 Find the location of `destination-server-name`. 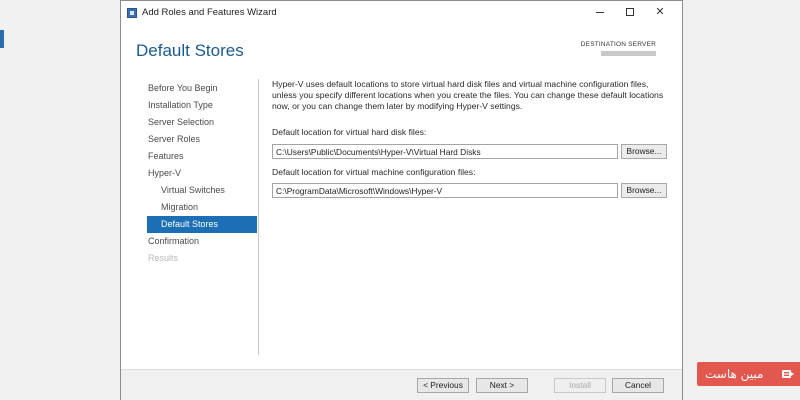

destination-server-name is located at coordinates (628, 53).